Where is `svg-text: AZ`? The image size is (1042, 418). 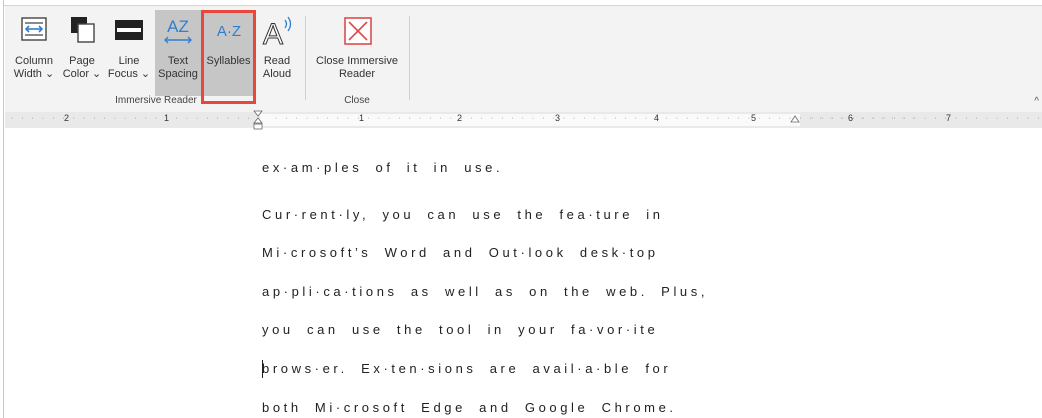
svg-text: AZ is located at coordinates (178, 26).